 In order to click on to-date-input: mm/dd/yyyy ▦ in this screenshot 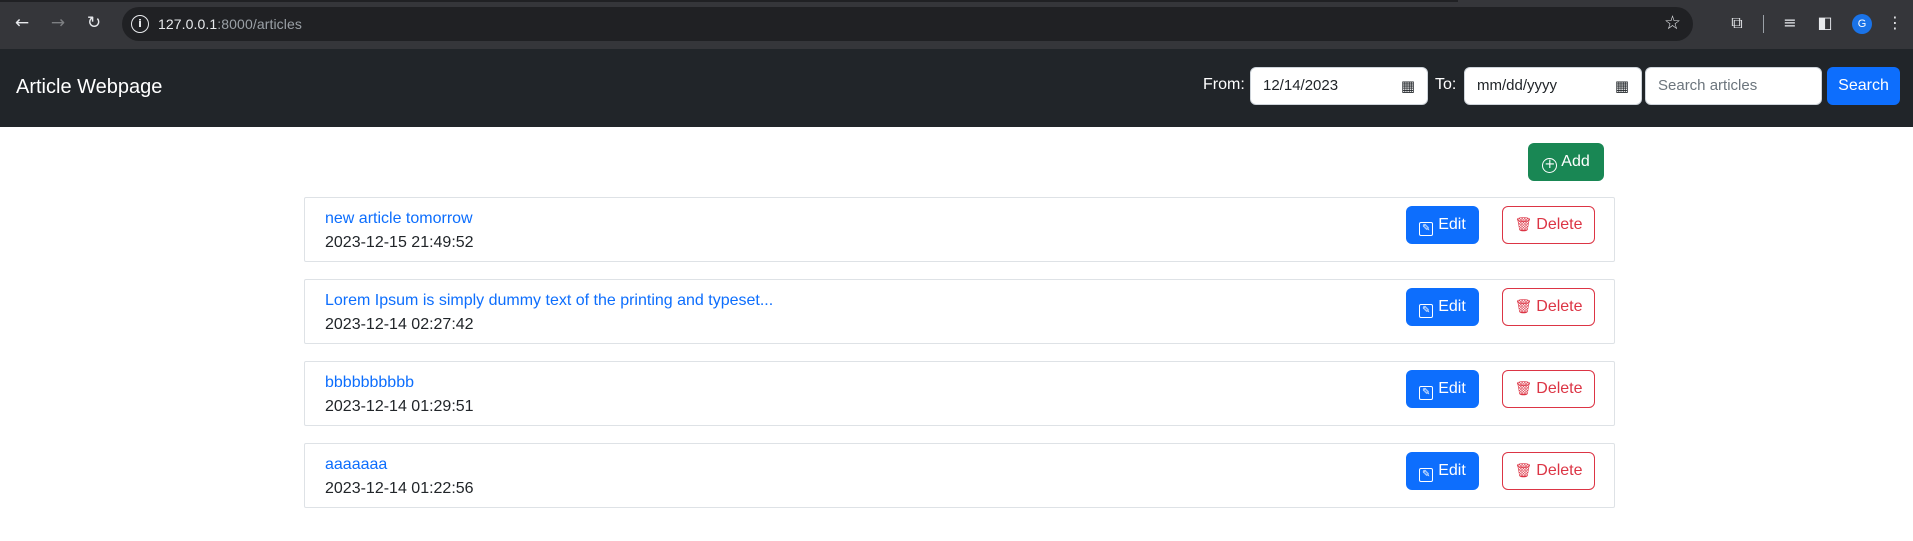, I will do `click(1553, 86)`.